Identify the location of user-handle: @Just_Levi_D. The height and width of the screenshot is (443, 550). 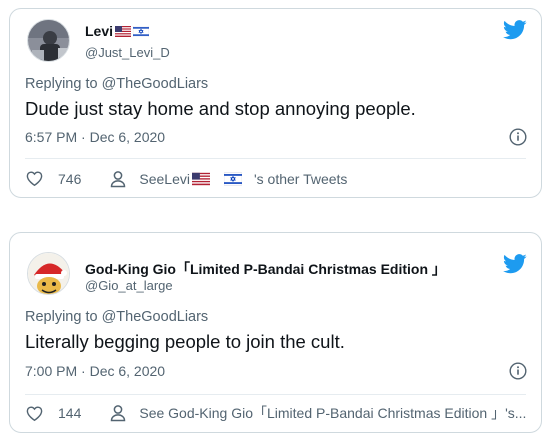
(127, 52).